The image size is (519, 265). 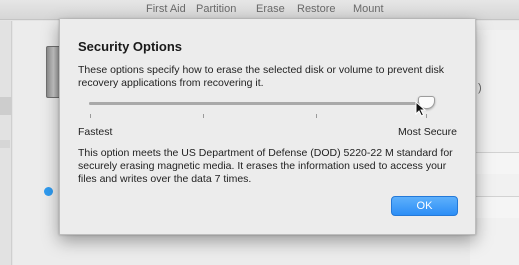 What do you see at coordinates (166, 9) in the screenshot?
I see `first-aid-button: First Aid` at bounding box center [166, 9].